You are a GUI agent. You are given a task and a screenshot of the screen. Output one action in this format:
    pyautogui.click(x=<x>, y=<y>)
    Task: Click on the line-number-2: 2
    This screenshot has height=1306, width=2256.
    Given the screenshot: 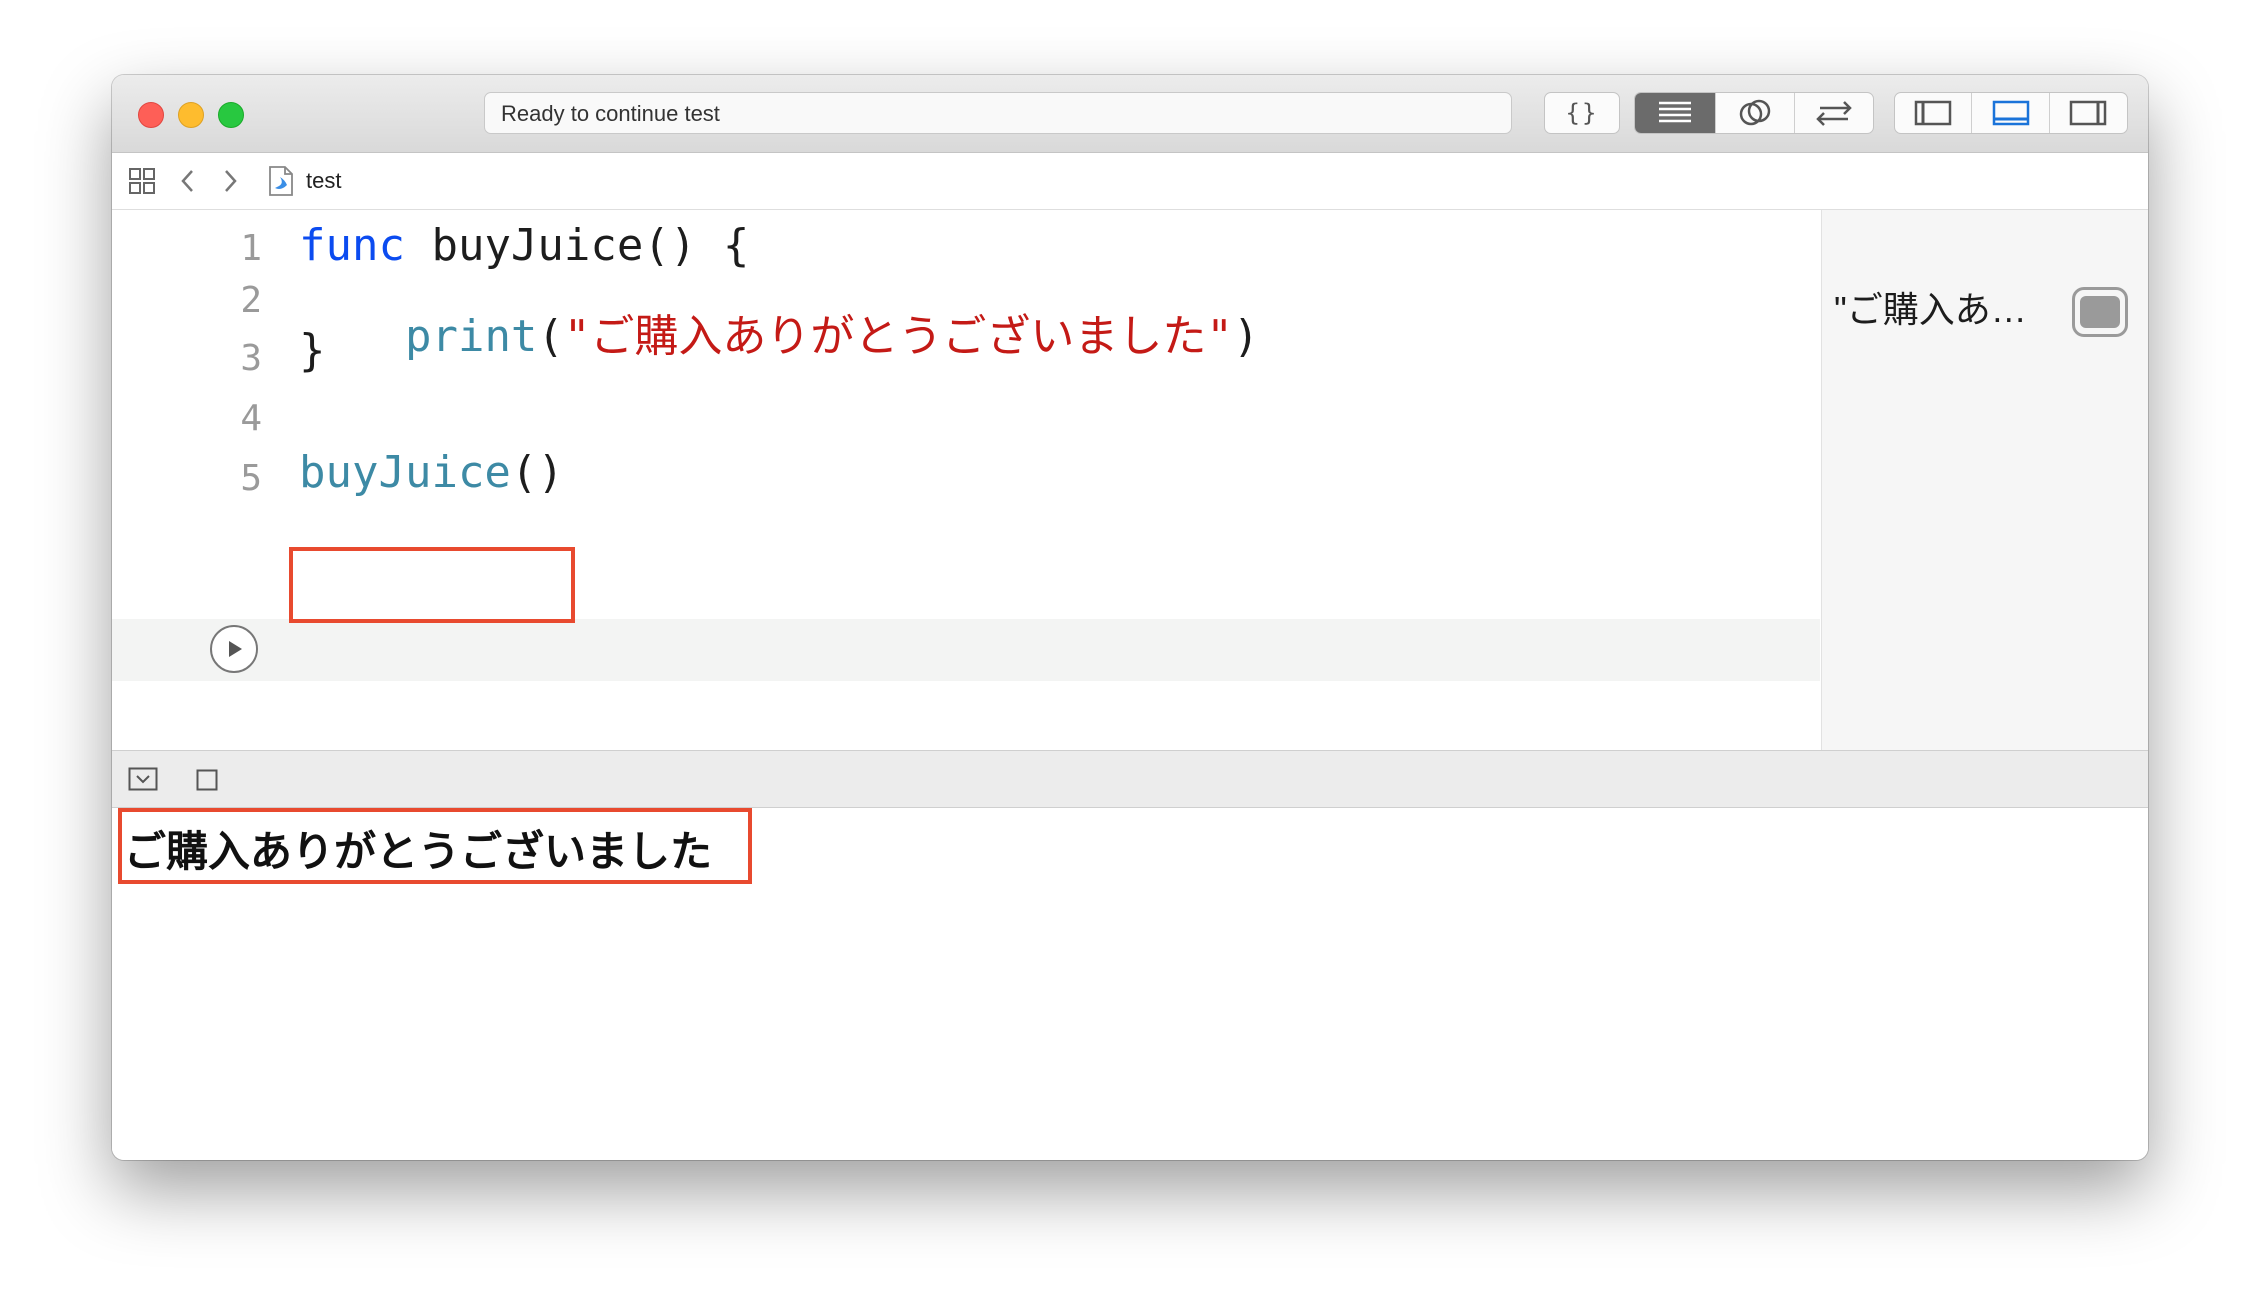 What is the action you would take?
    pyautogui.click(x=251, y=300)
    